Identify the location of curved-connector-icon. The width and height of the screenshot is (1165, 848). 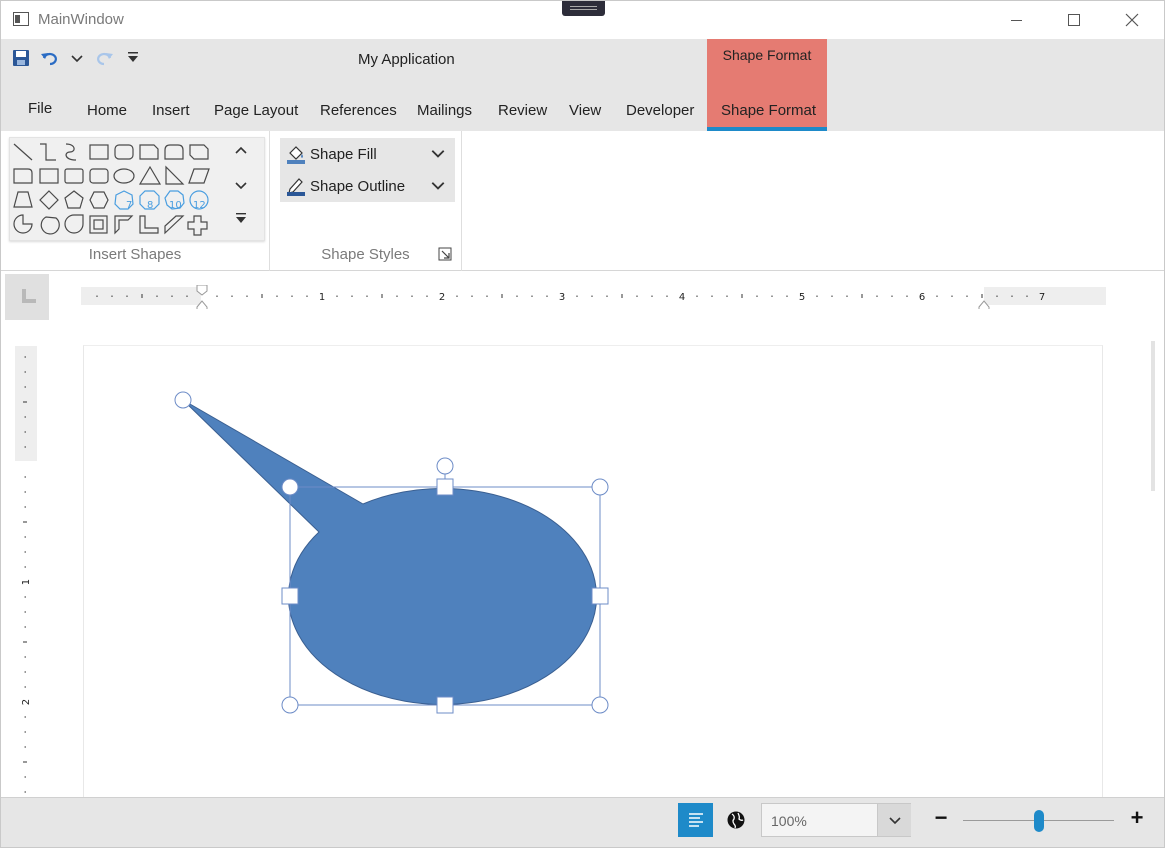
(71, 152).